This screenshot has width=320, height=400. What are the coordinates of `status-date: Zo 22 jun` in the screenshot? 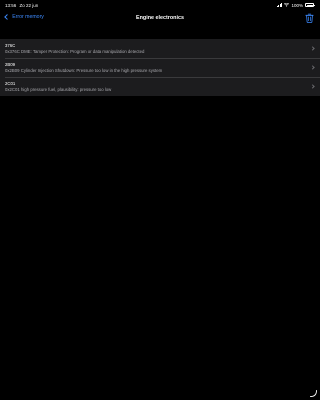 It's located at (29, 5).